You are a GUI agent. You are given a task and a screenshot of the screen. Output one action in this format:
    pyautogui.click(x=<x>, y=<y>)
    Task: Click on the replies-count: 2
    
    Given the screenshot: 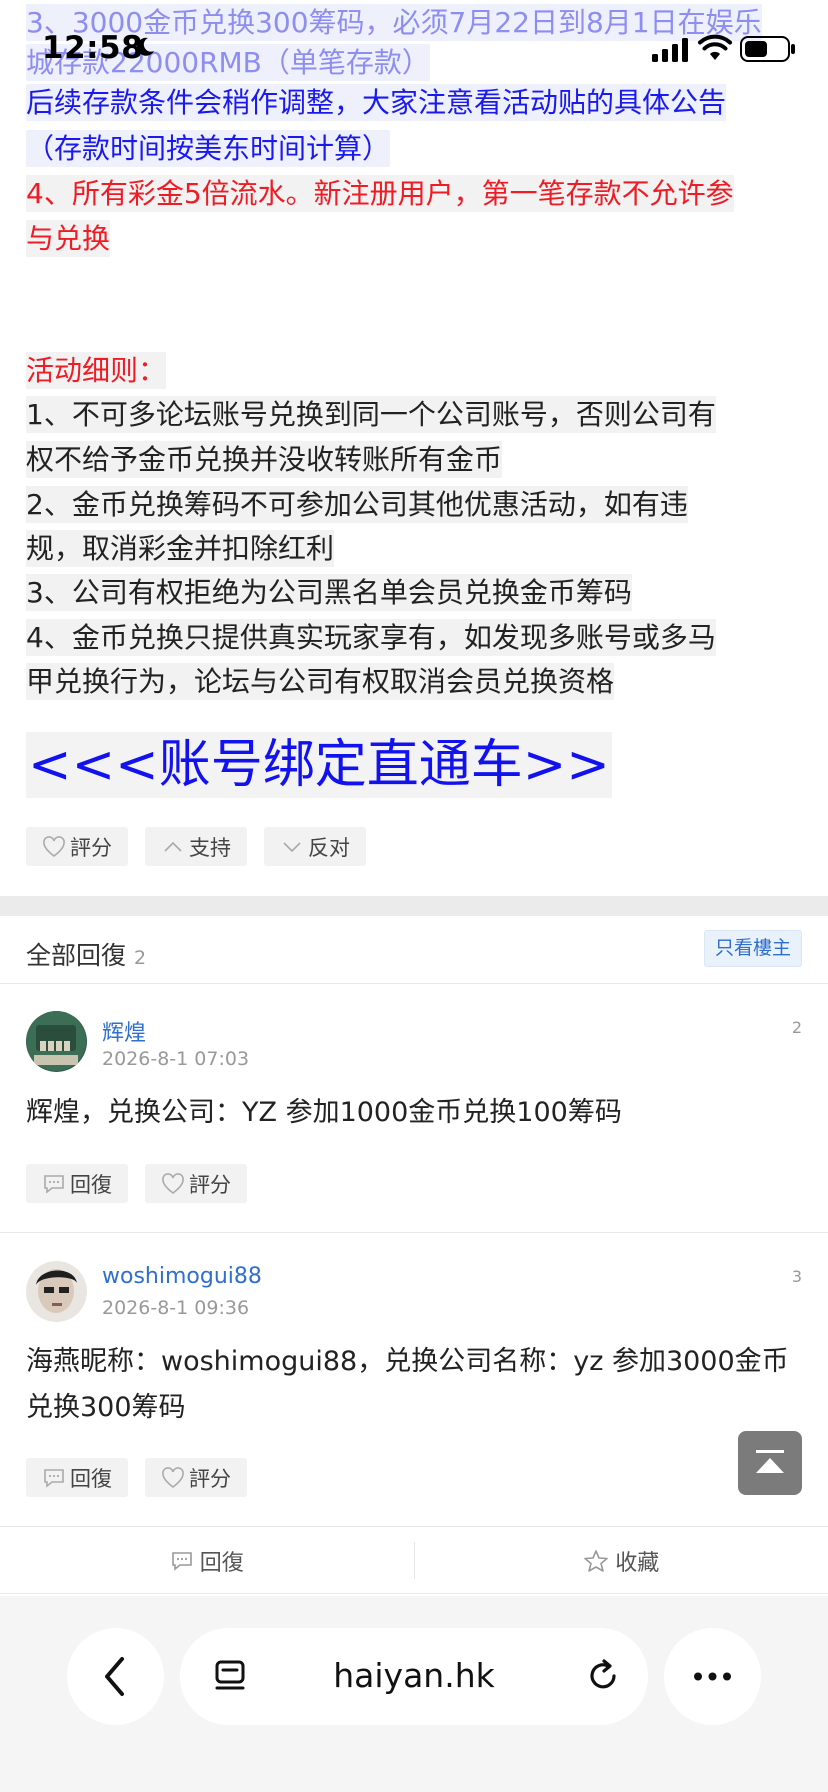 What is the action you would take?
    pyautogui.click(x=140, y=958)
    